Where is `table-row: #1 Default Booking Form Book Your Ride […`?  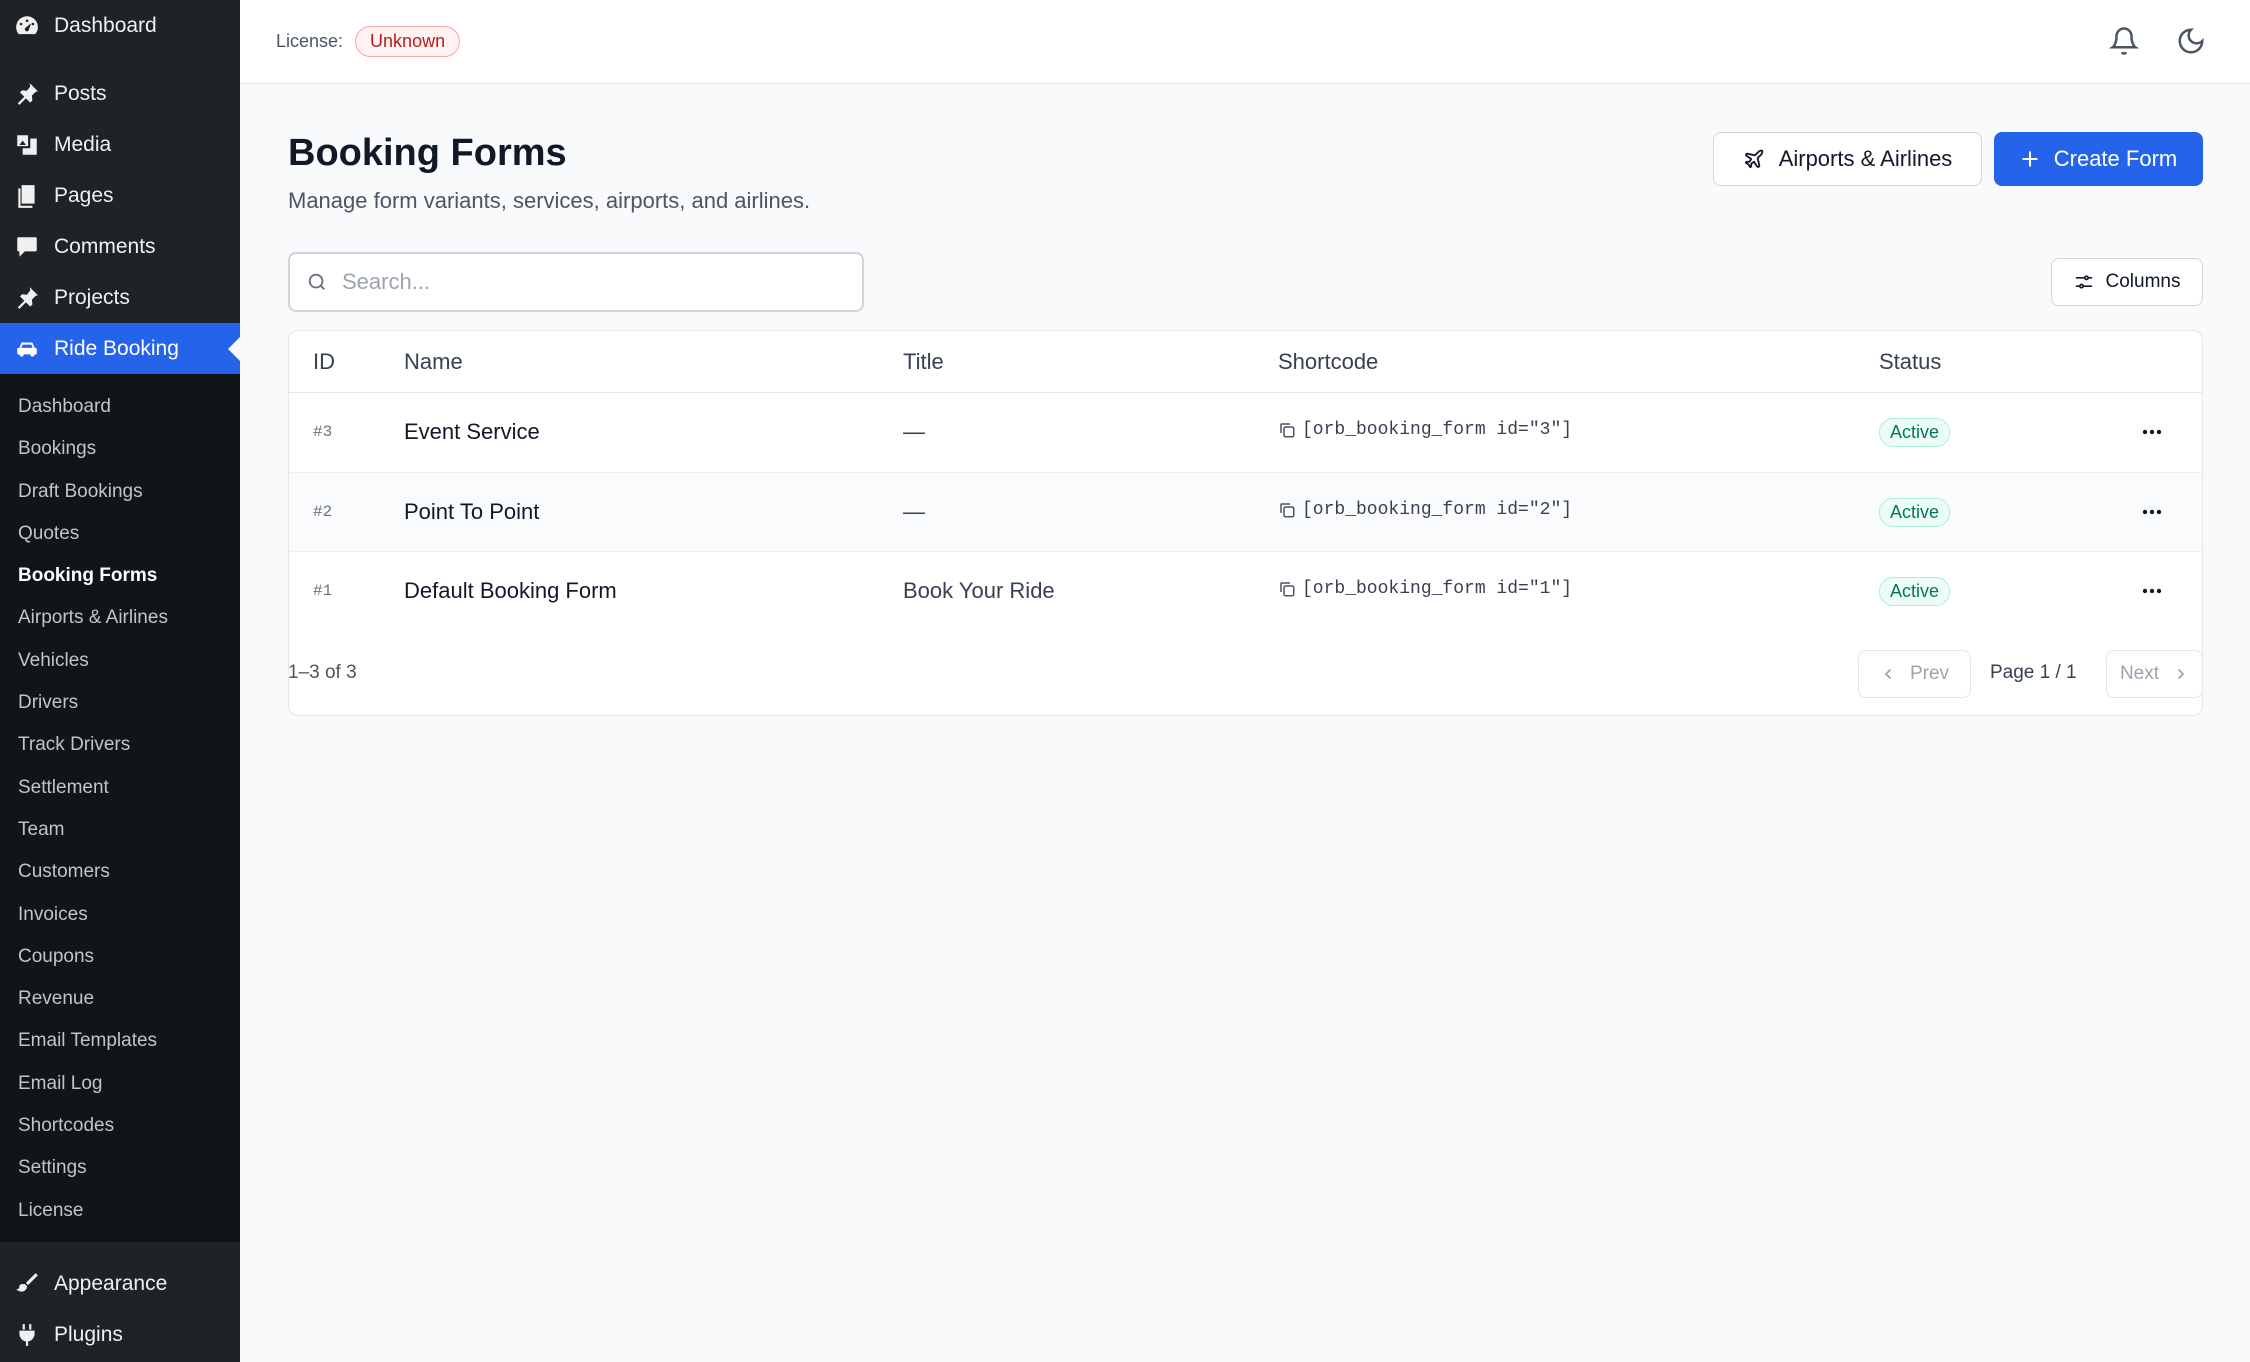 table-row: #1 Default Booking Form Book Your Ride [… is located at coordinates (1245, 592).